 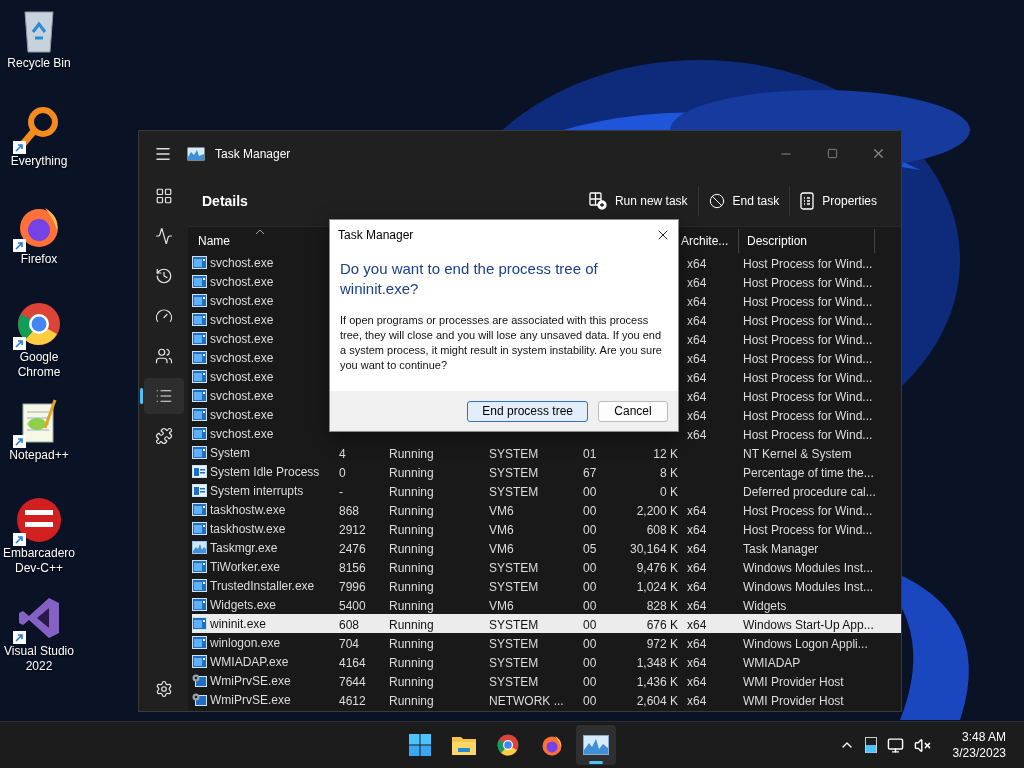 What do you see at coordinates (349, 643) in the screenshot?
I see `table-cell: 704` at bounding box center [349, 643].